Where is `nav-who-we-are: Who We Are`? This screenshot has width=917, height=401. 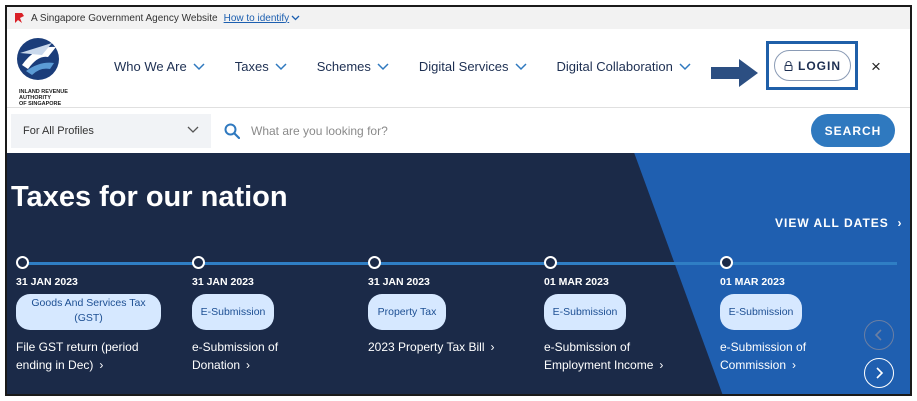 nav-who-we-are: Who We Are is located at coordinates (159, 66).